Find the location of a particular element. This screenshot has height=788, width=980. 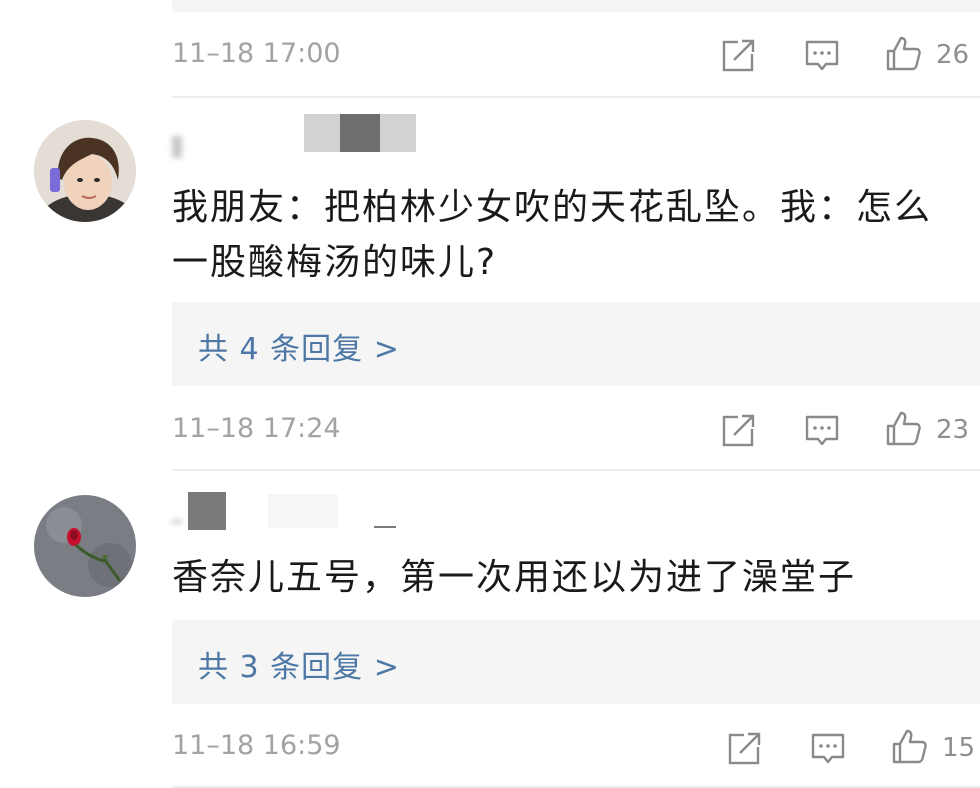

comment-text: 香奈儿五号，第一次用还以为进了澡堂子 is located at coordinates (572, 577).